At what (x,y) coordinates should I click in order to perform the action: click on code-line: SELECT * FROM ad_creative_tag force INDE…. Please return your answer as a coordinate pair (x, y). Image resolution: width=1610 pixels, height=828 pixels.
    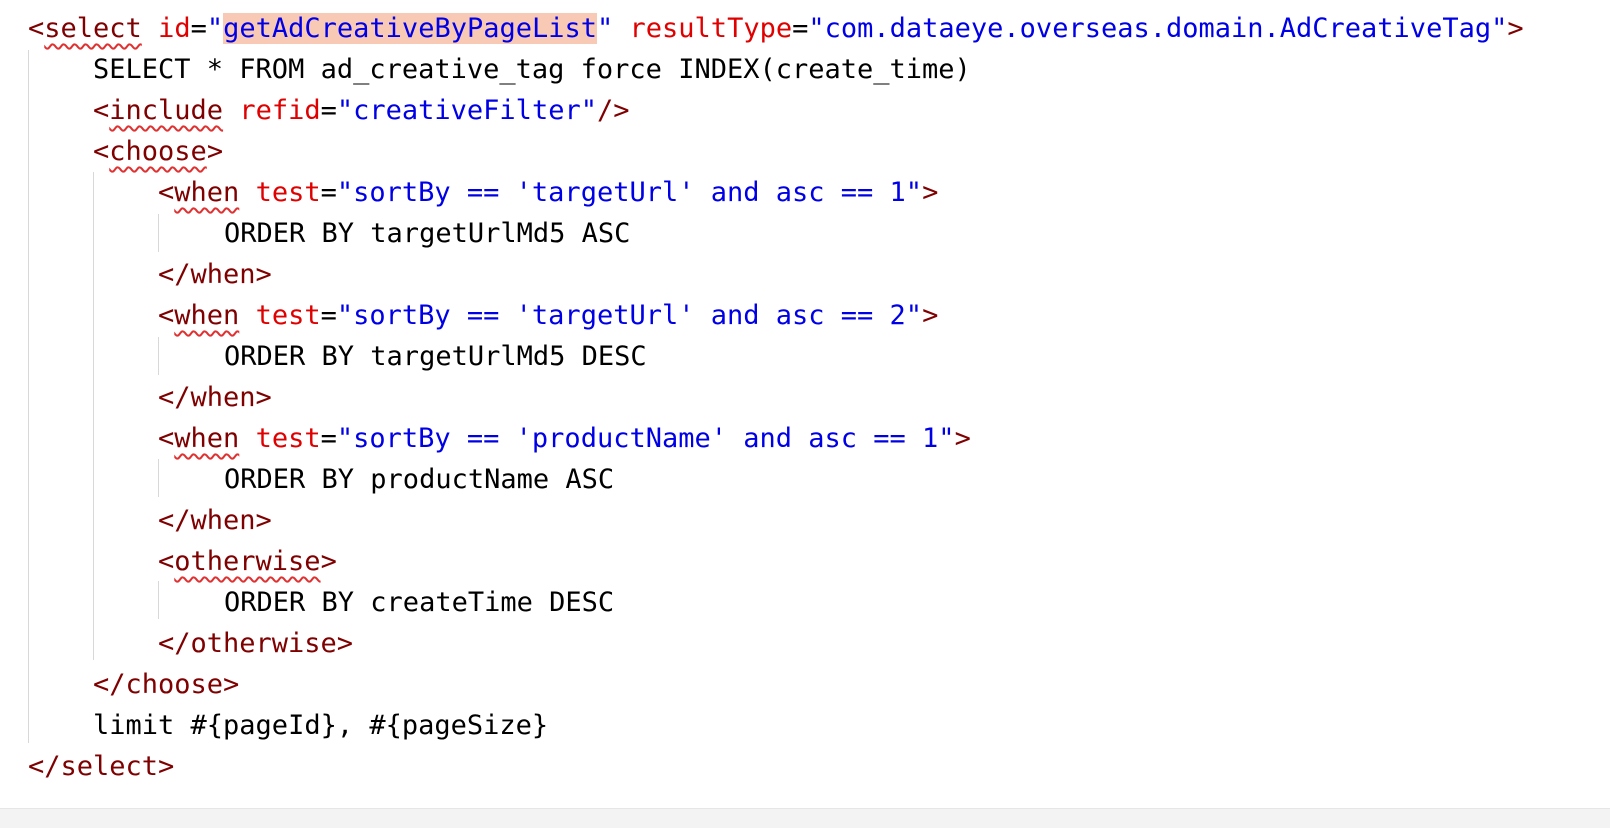
    Looking at the image, I should click on (776, 69).